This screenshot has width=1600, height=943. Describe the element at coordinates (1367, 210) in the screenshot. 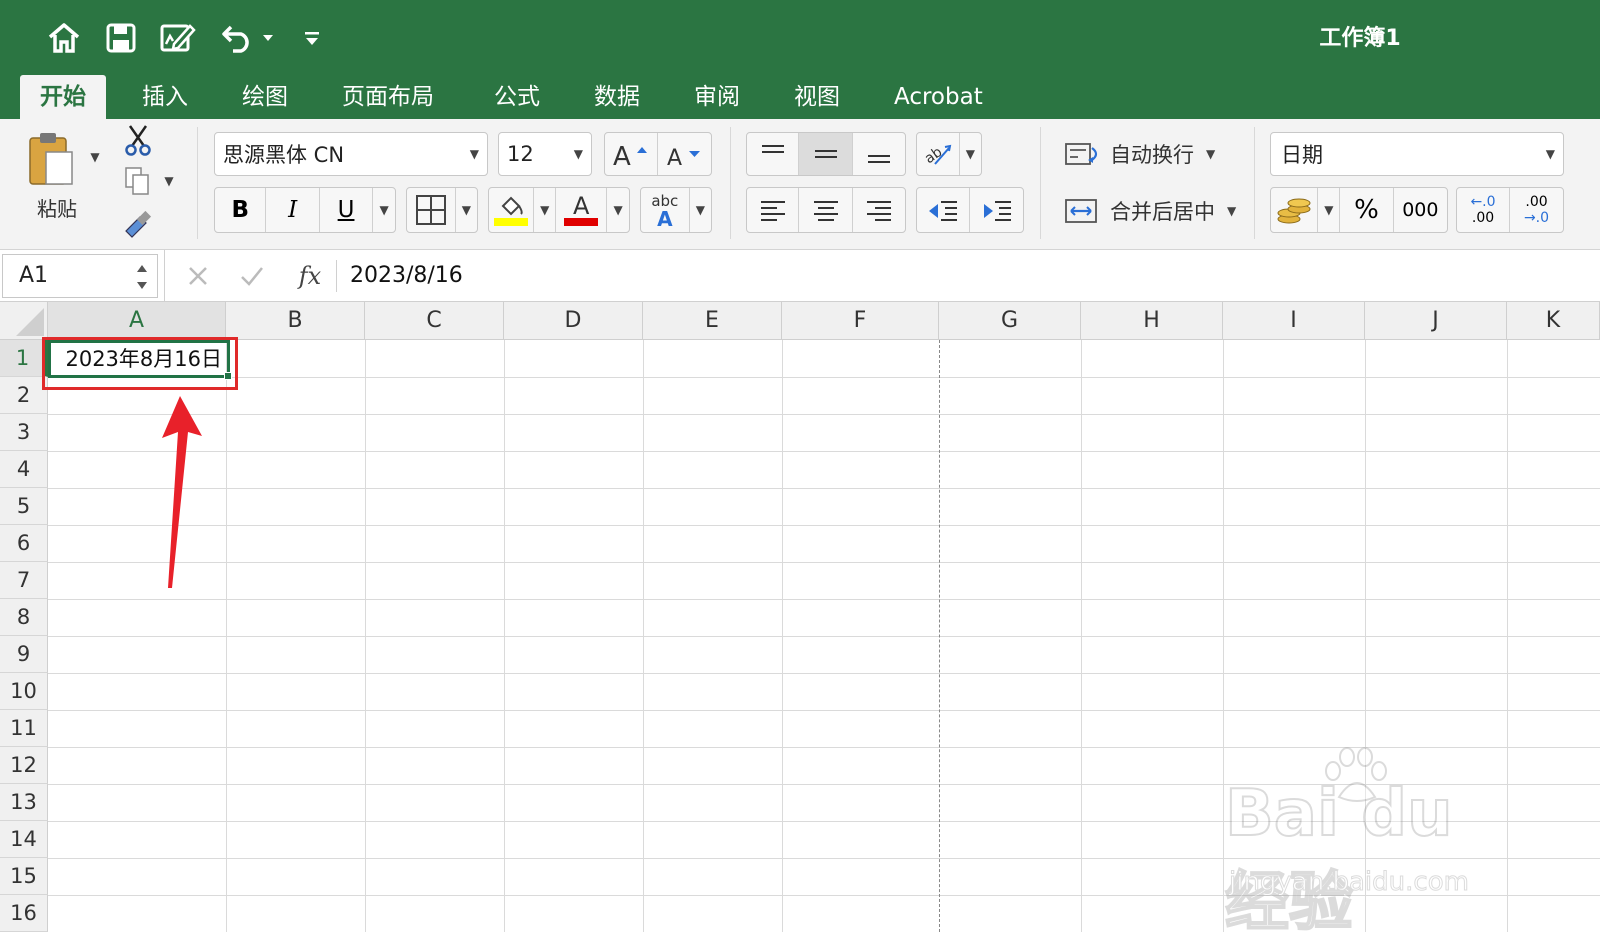

I see `percent-style-button: %` at that location.